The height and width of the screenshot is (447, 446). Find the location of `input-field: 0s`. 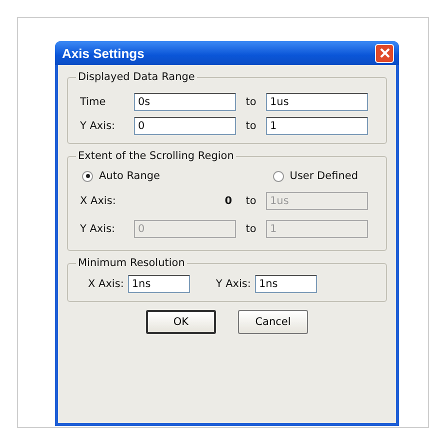

input-field: 0s is located at coordinates (185, 102).